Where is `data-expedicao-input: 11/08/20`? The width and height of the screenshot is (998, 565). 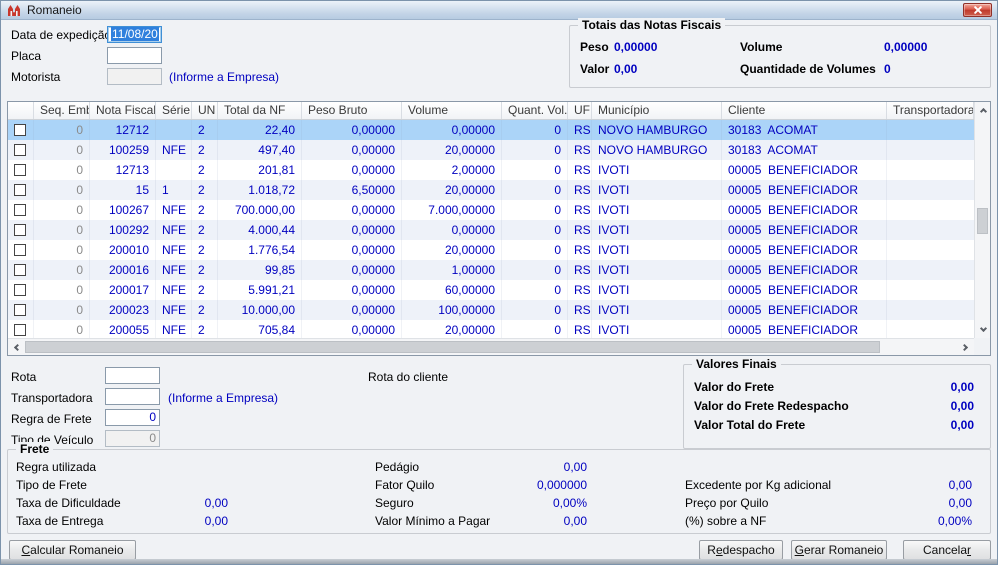
data-expedicao-input: 11/08/20 is located at coordinates (134, 34).